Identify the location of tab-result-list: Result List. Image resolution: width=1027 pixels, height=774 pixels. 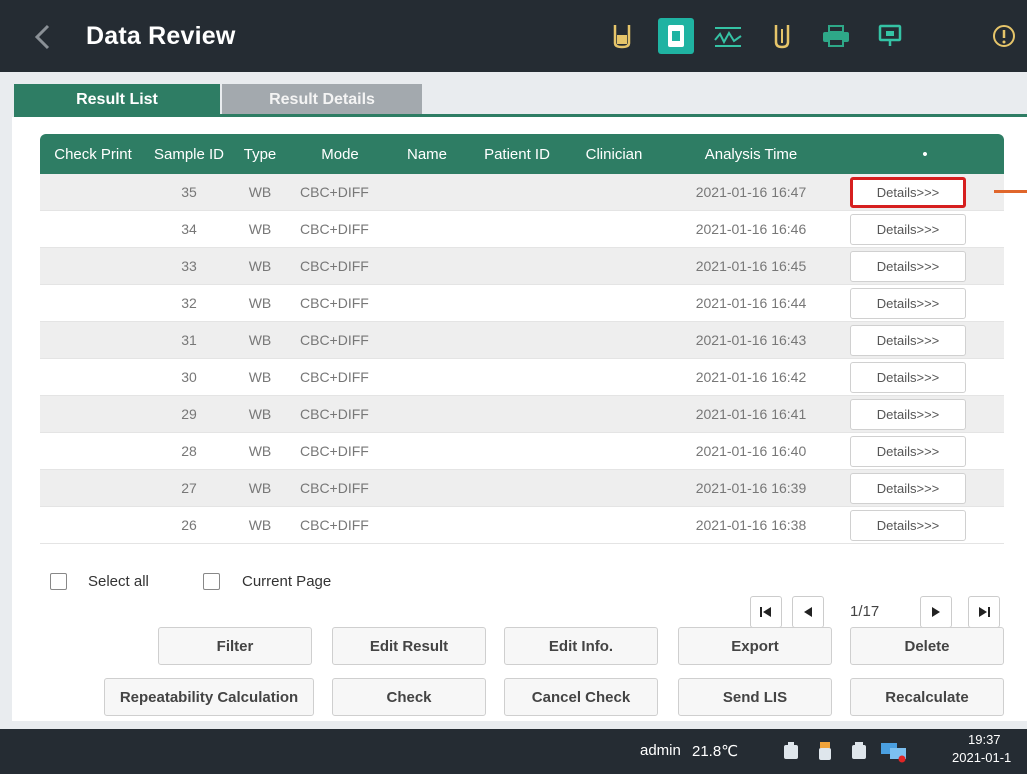
(117, 100).